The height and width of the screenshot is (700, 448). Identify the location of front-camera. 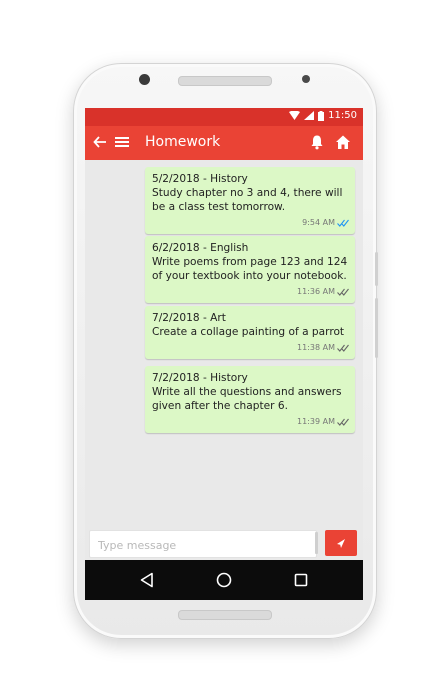
(144, 79).